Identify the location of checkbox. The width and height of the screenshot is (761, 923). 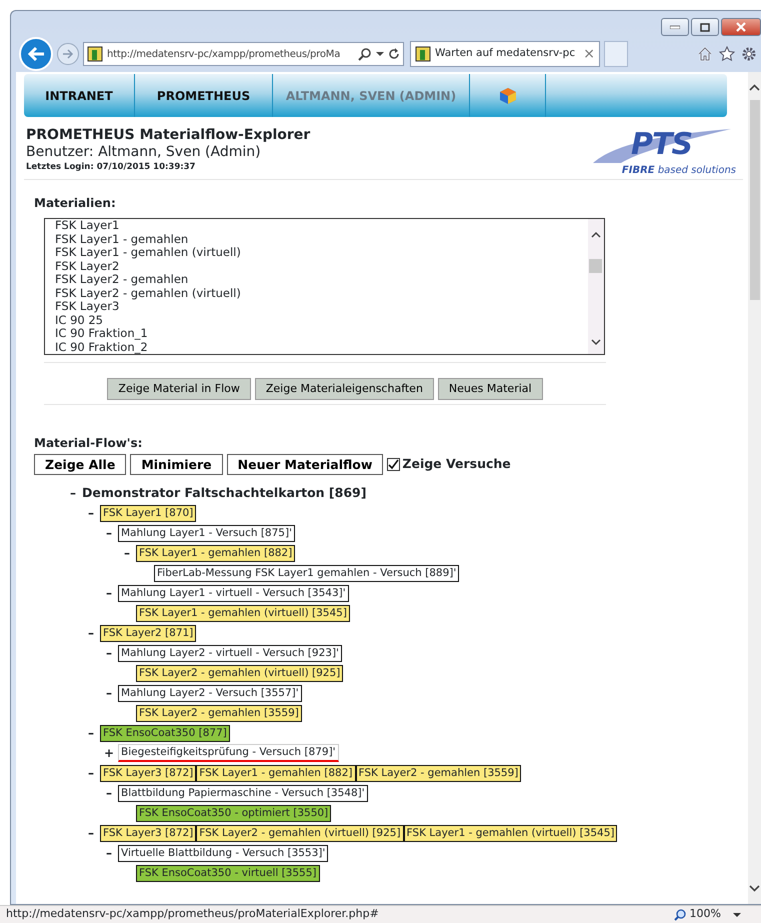
(393, 464).